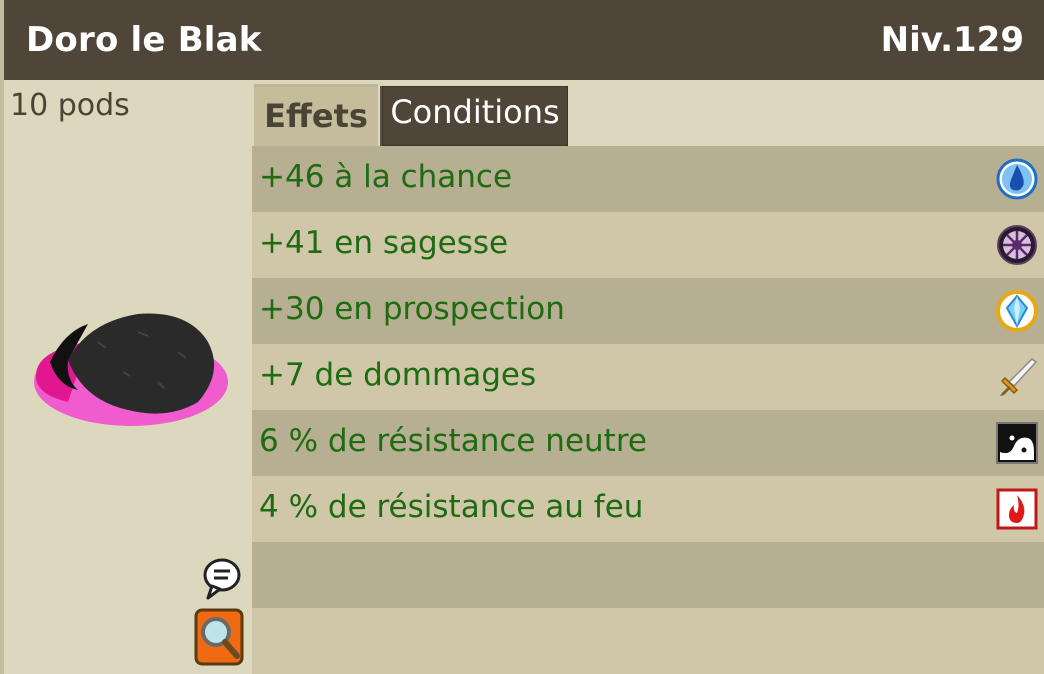 The height and width of the screenshot is (674, 1044). I want to click on water-drop-icon, so click(1017, 179).